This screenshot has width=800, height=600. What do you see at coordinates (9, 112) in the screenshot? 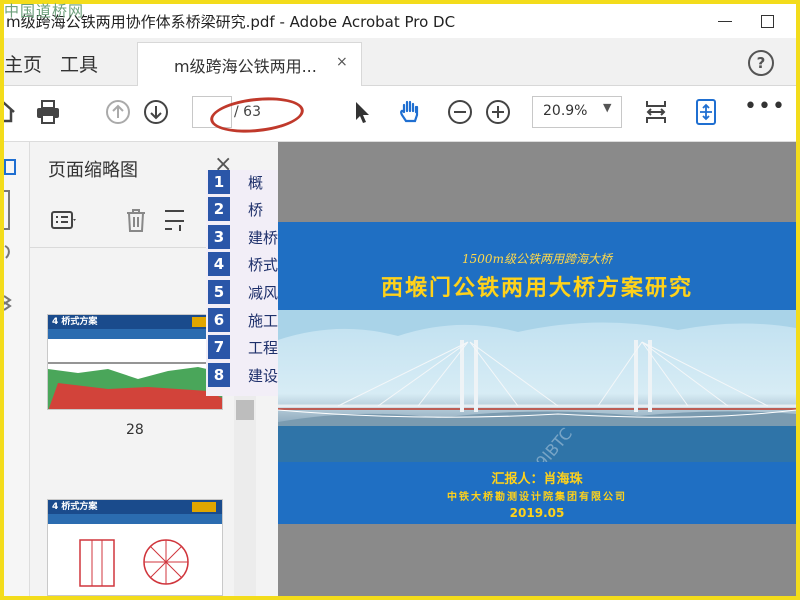
I see `home-icon` at bounding box center [9, 112].